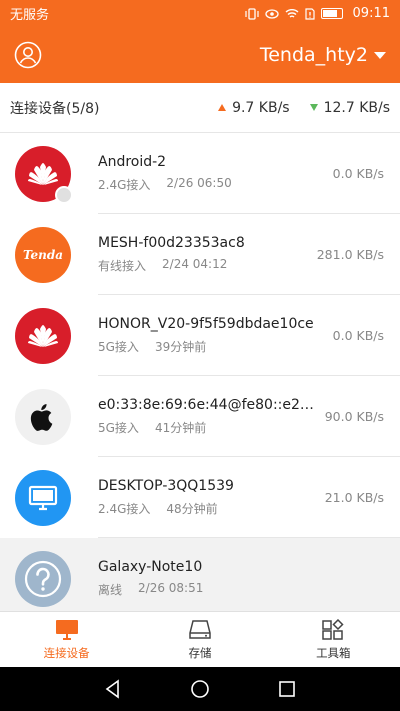 The height and width of the screenshot is (711, 400). What do you see at coordinates (251, 13) in the screenshot?
I see `vibrate-icon` at bounding box center [251, 13].